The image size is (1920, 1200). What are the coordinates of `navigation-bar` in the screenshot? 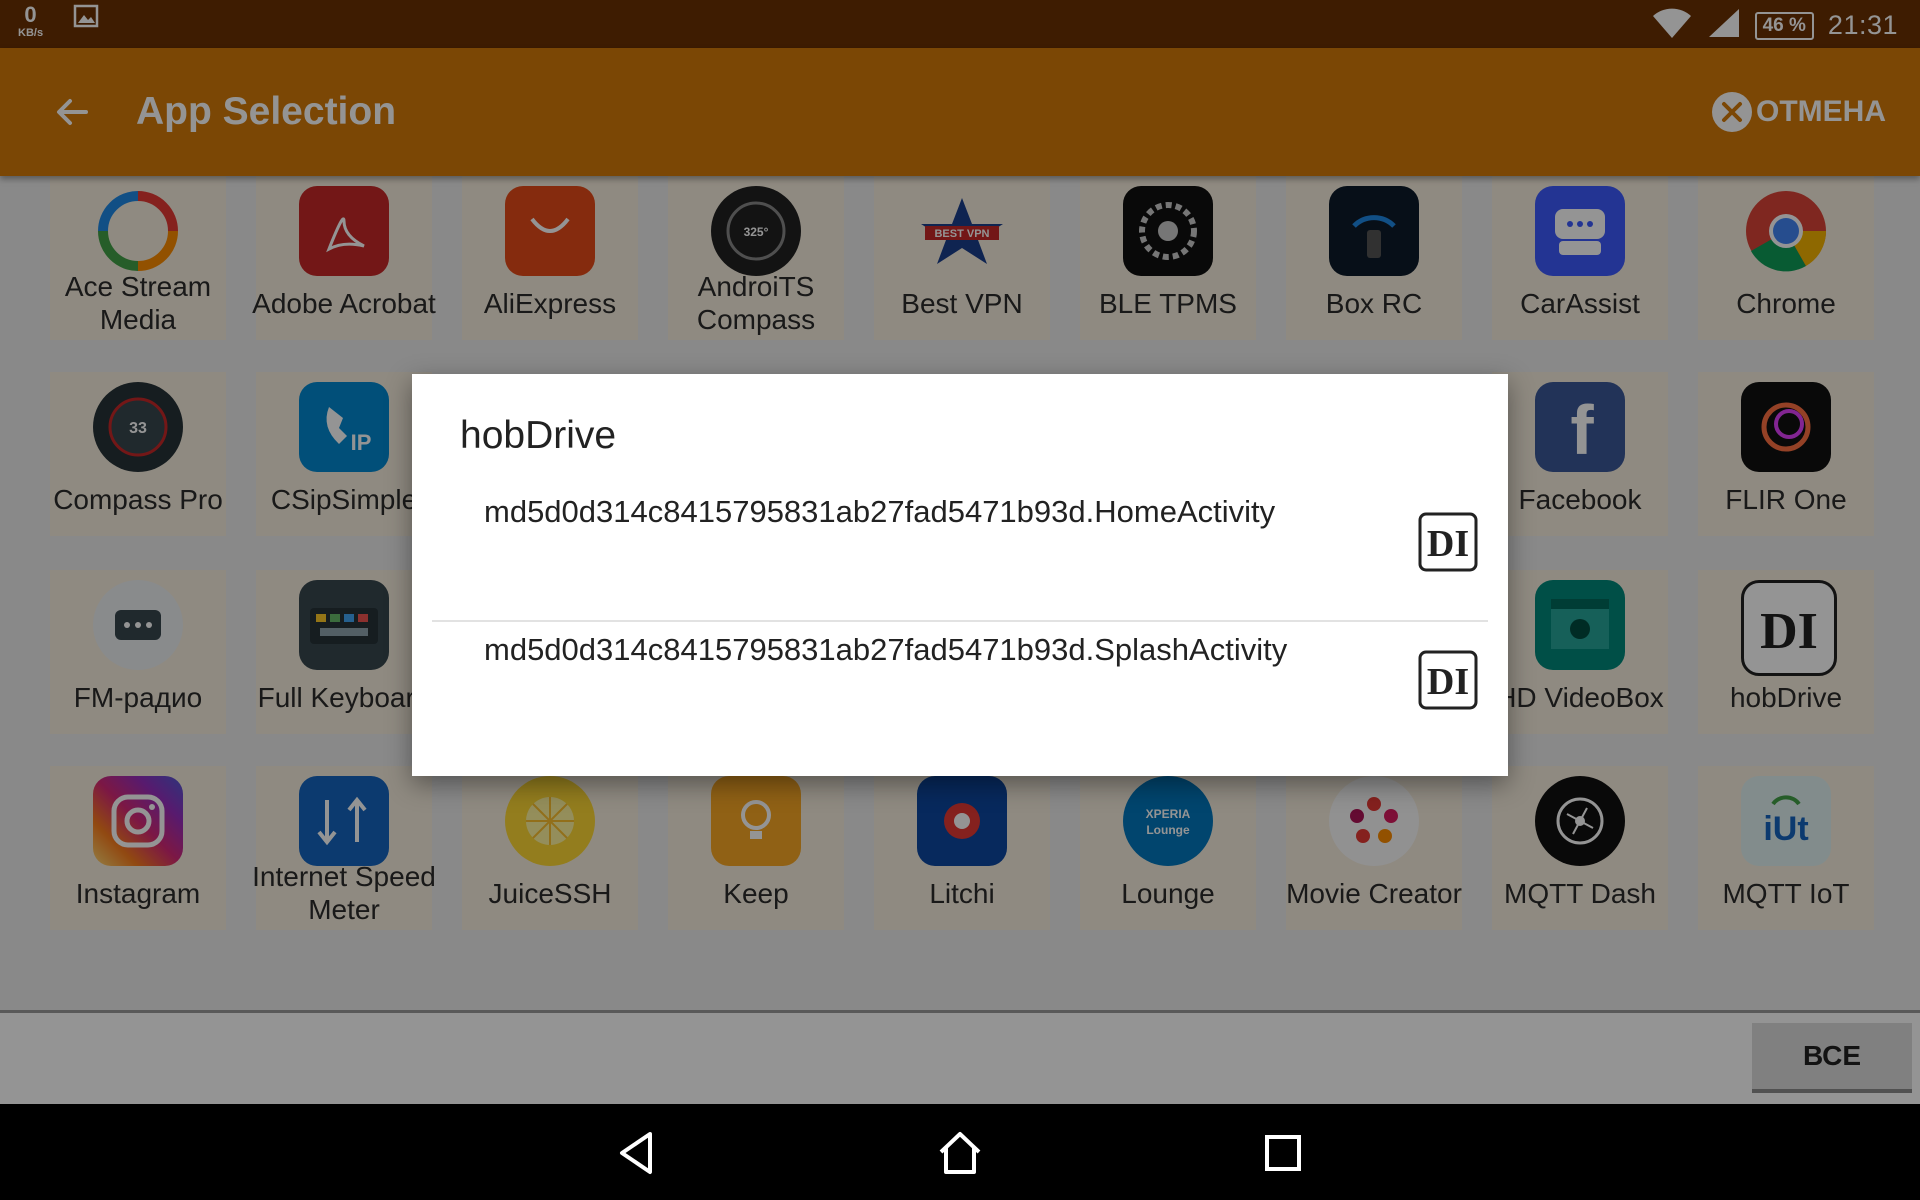 It's located at (960, 1152).